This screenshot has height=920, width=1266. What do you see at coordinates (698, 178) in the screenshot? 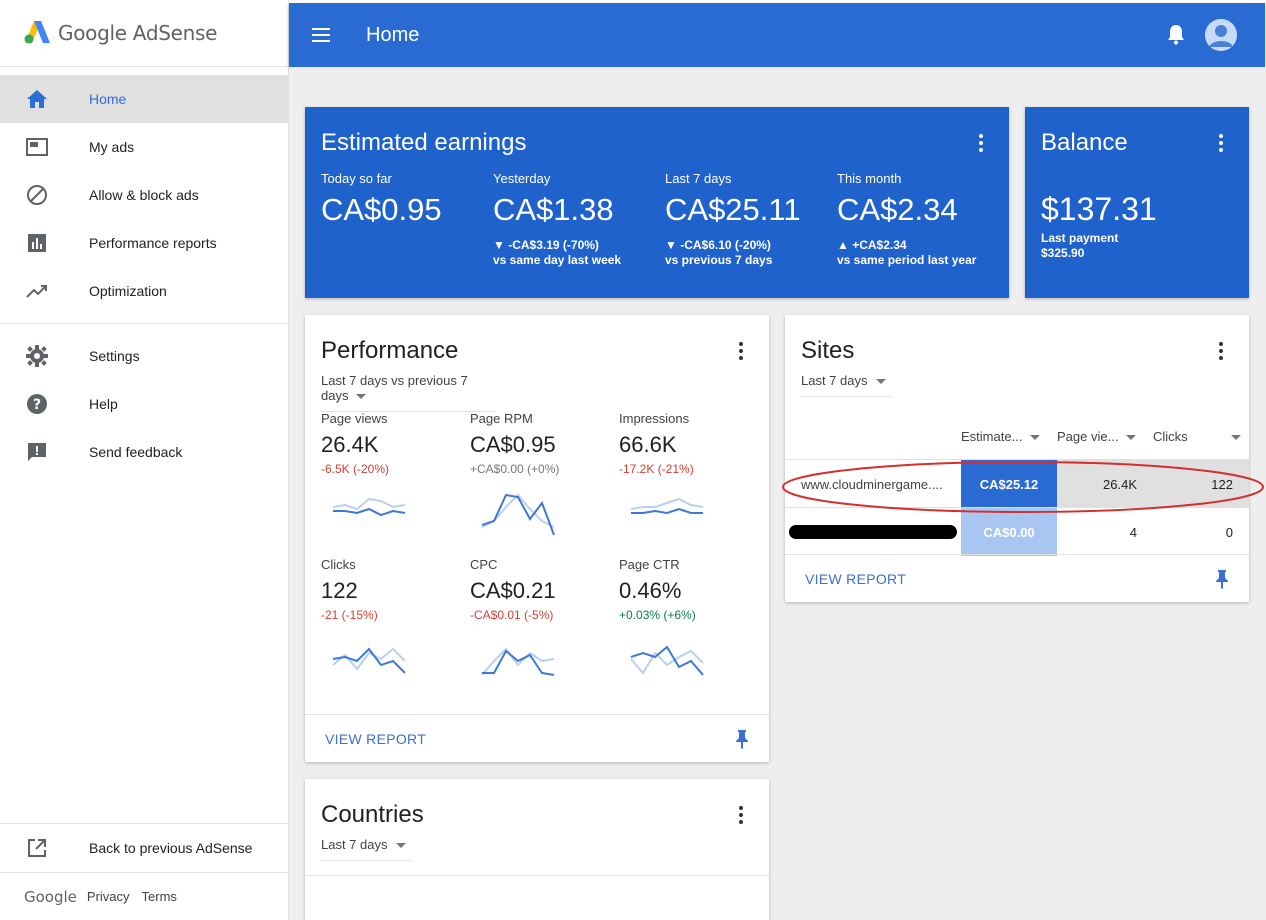
I see `earnings-label: Last 7 days` at bounding box center [698, 178].